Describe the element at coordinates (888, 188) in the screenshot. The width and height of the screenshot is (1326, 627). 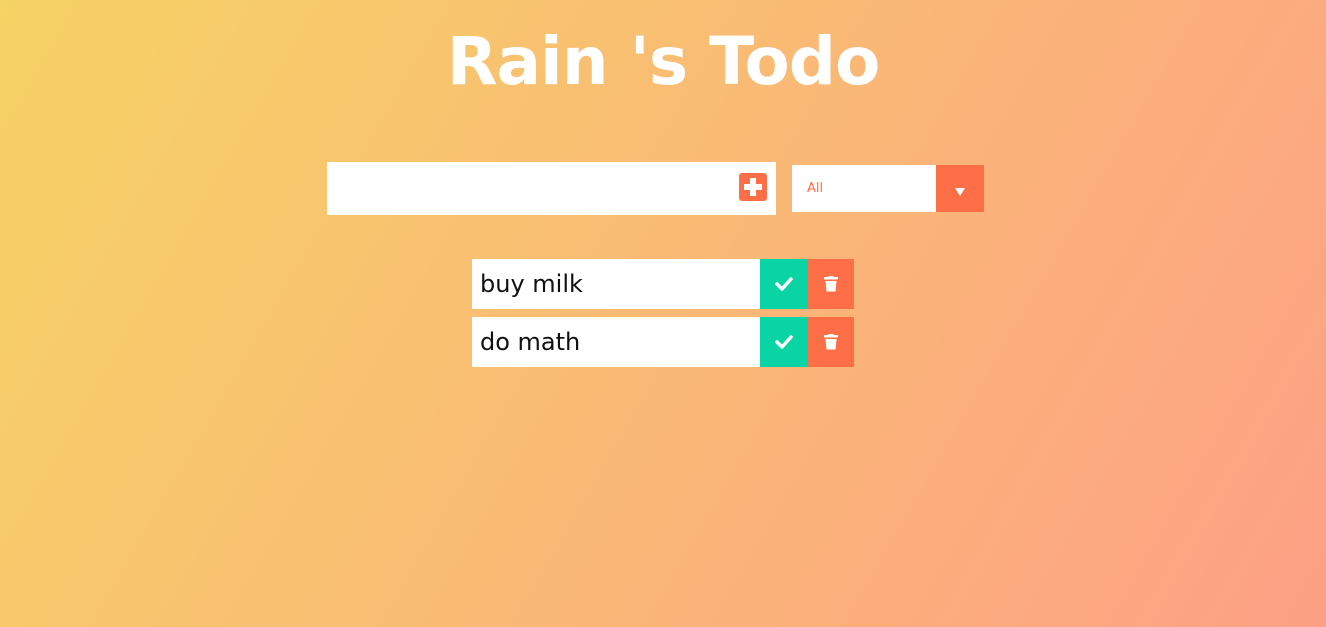
I see `filter-select: All` at that location.